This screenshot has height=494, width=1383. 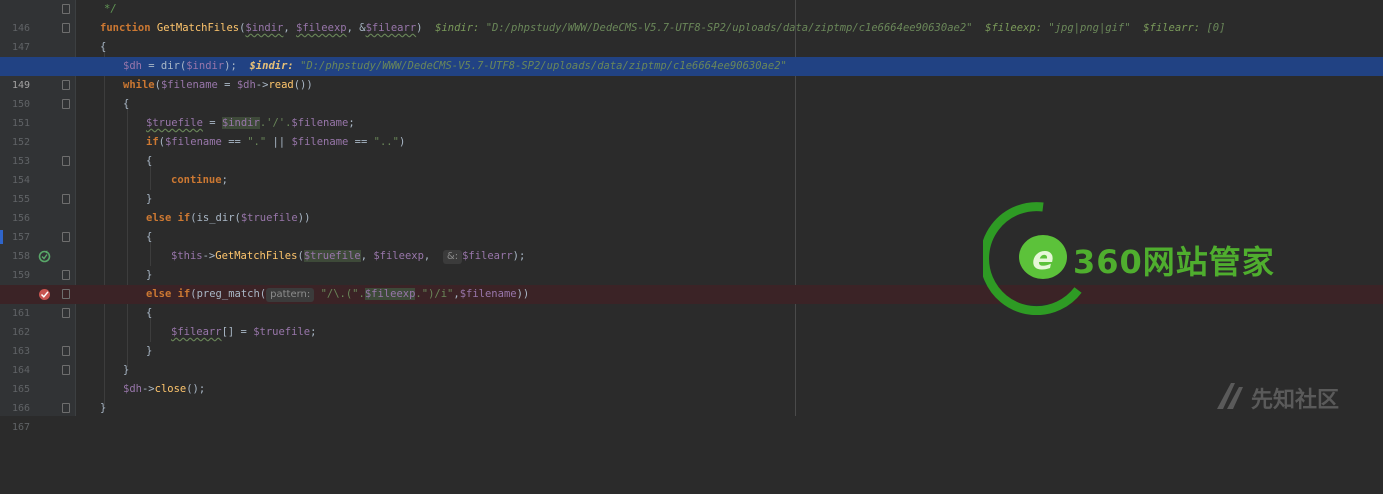 What do you see at coordinates (691, 55) in the screenshot?
I see `code-line: 148 {` at bounding box center [691, 55].